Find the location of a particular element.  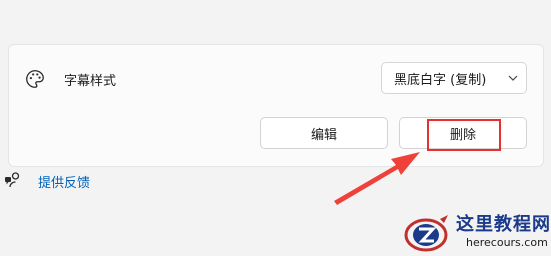

caption-style-dropdown: 黑底白字 (复制) is located at coordinates (454, 78).